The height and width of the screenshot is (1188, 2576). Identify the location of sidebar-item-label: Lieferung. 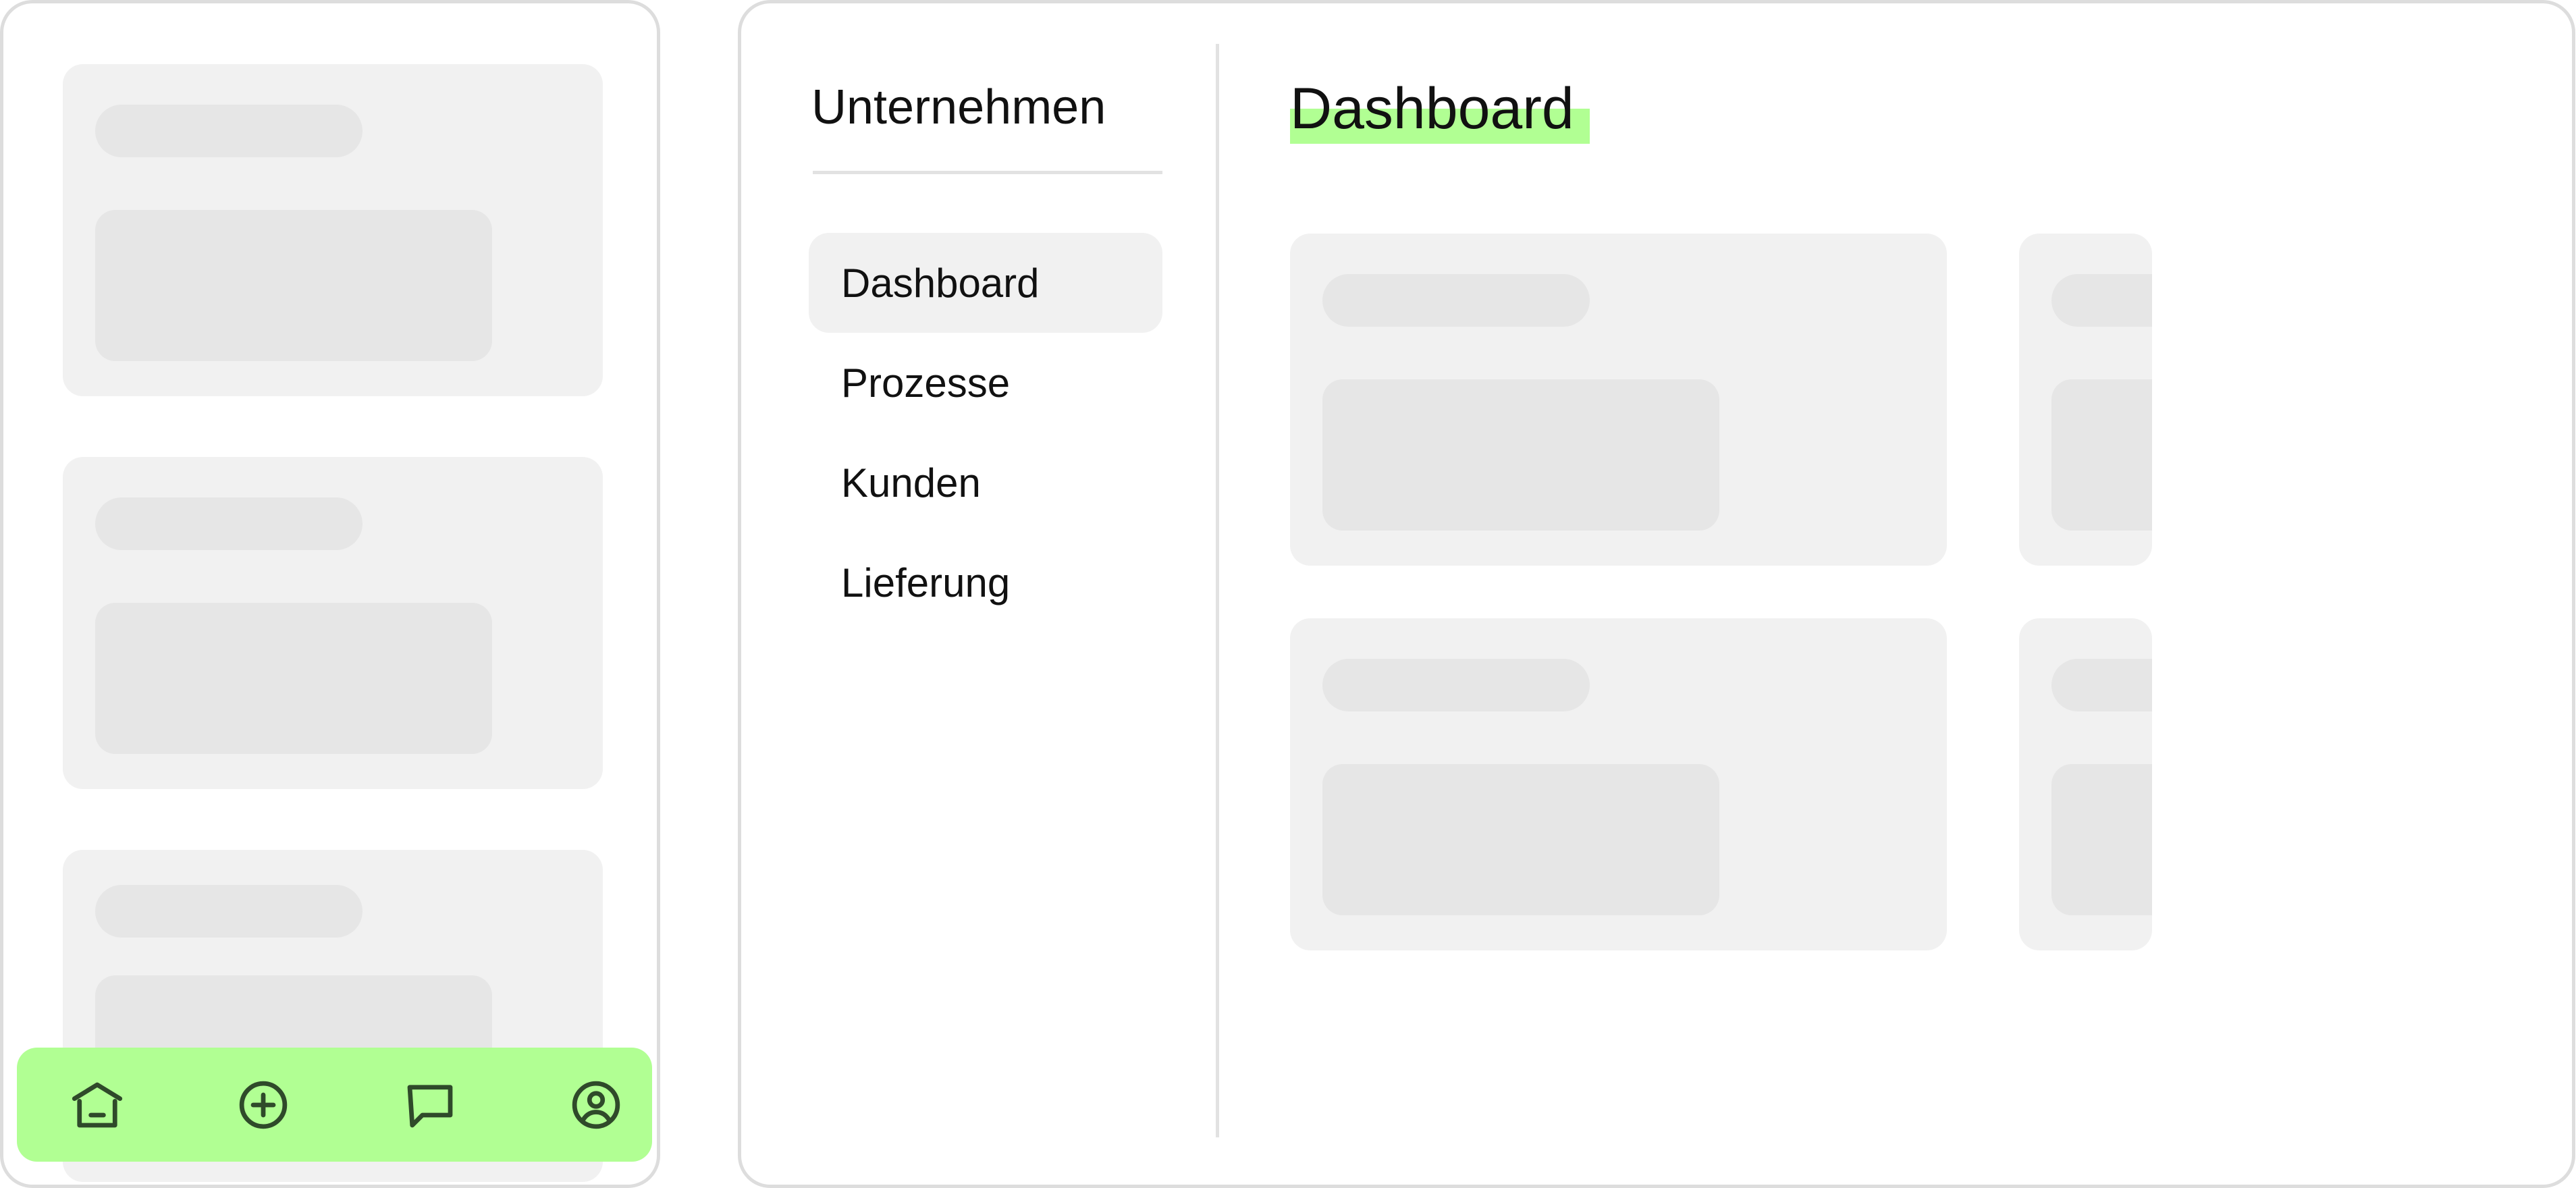
(926, 582).